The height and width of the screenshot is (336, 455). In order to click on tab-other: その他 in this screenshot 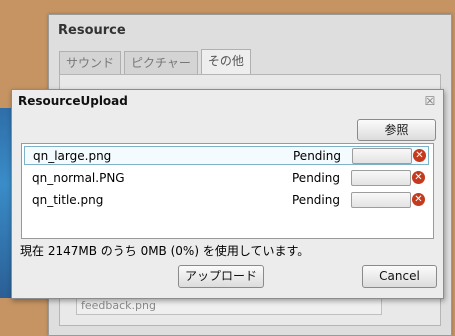, I will do `click(225, 61)`.